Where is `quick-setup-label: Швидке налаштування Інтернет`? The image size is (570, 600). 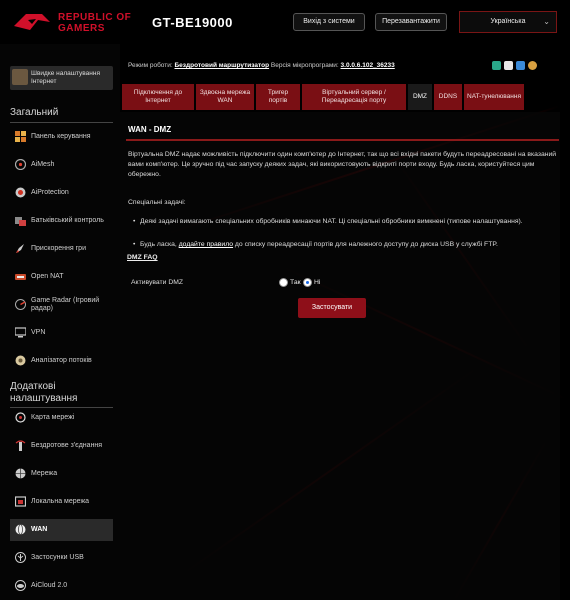 quick-setup-label: Швидке налаштування Інтернет is located at coordinates (65, 77).